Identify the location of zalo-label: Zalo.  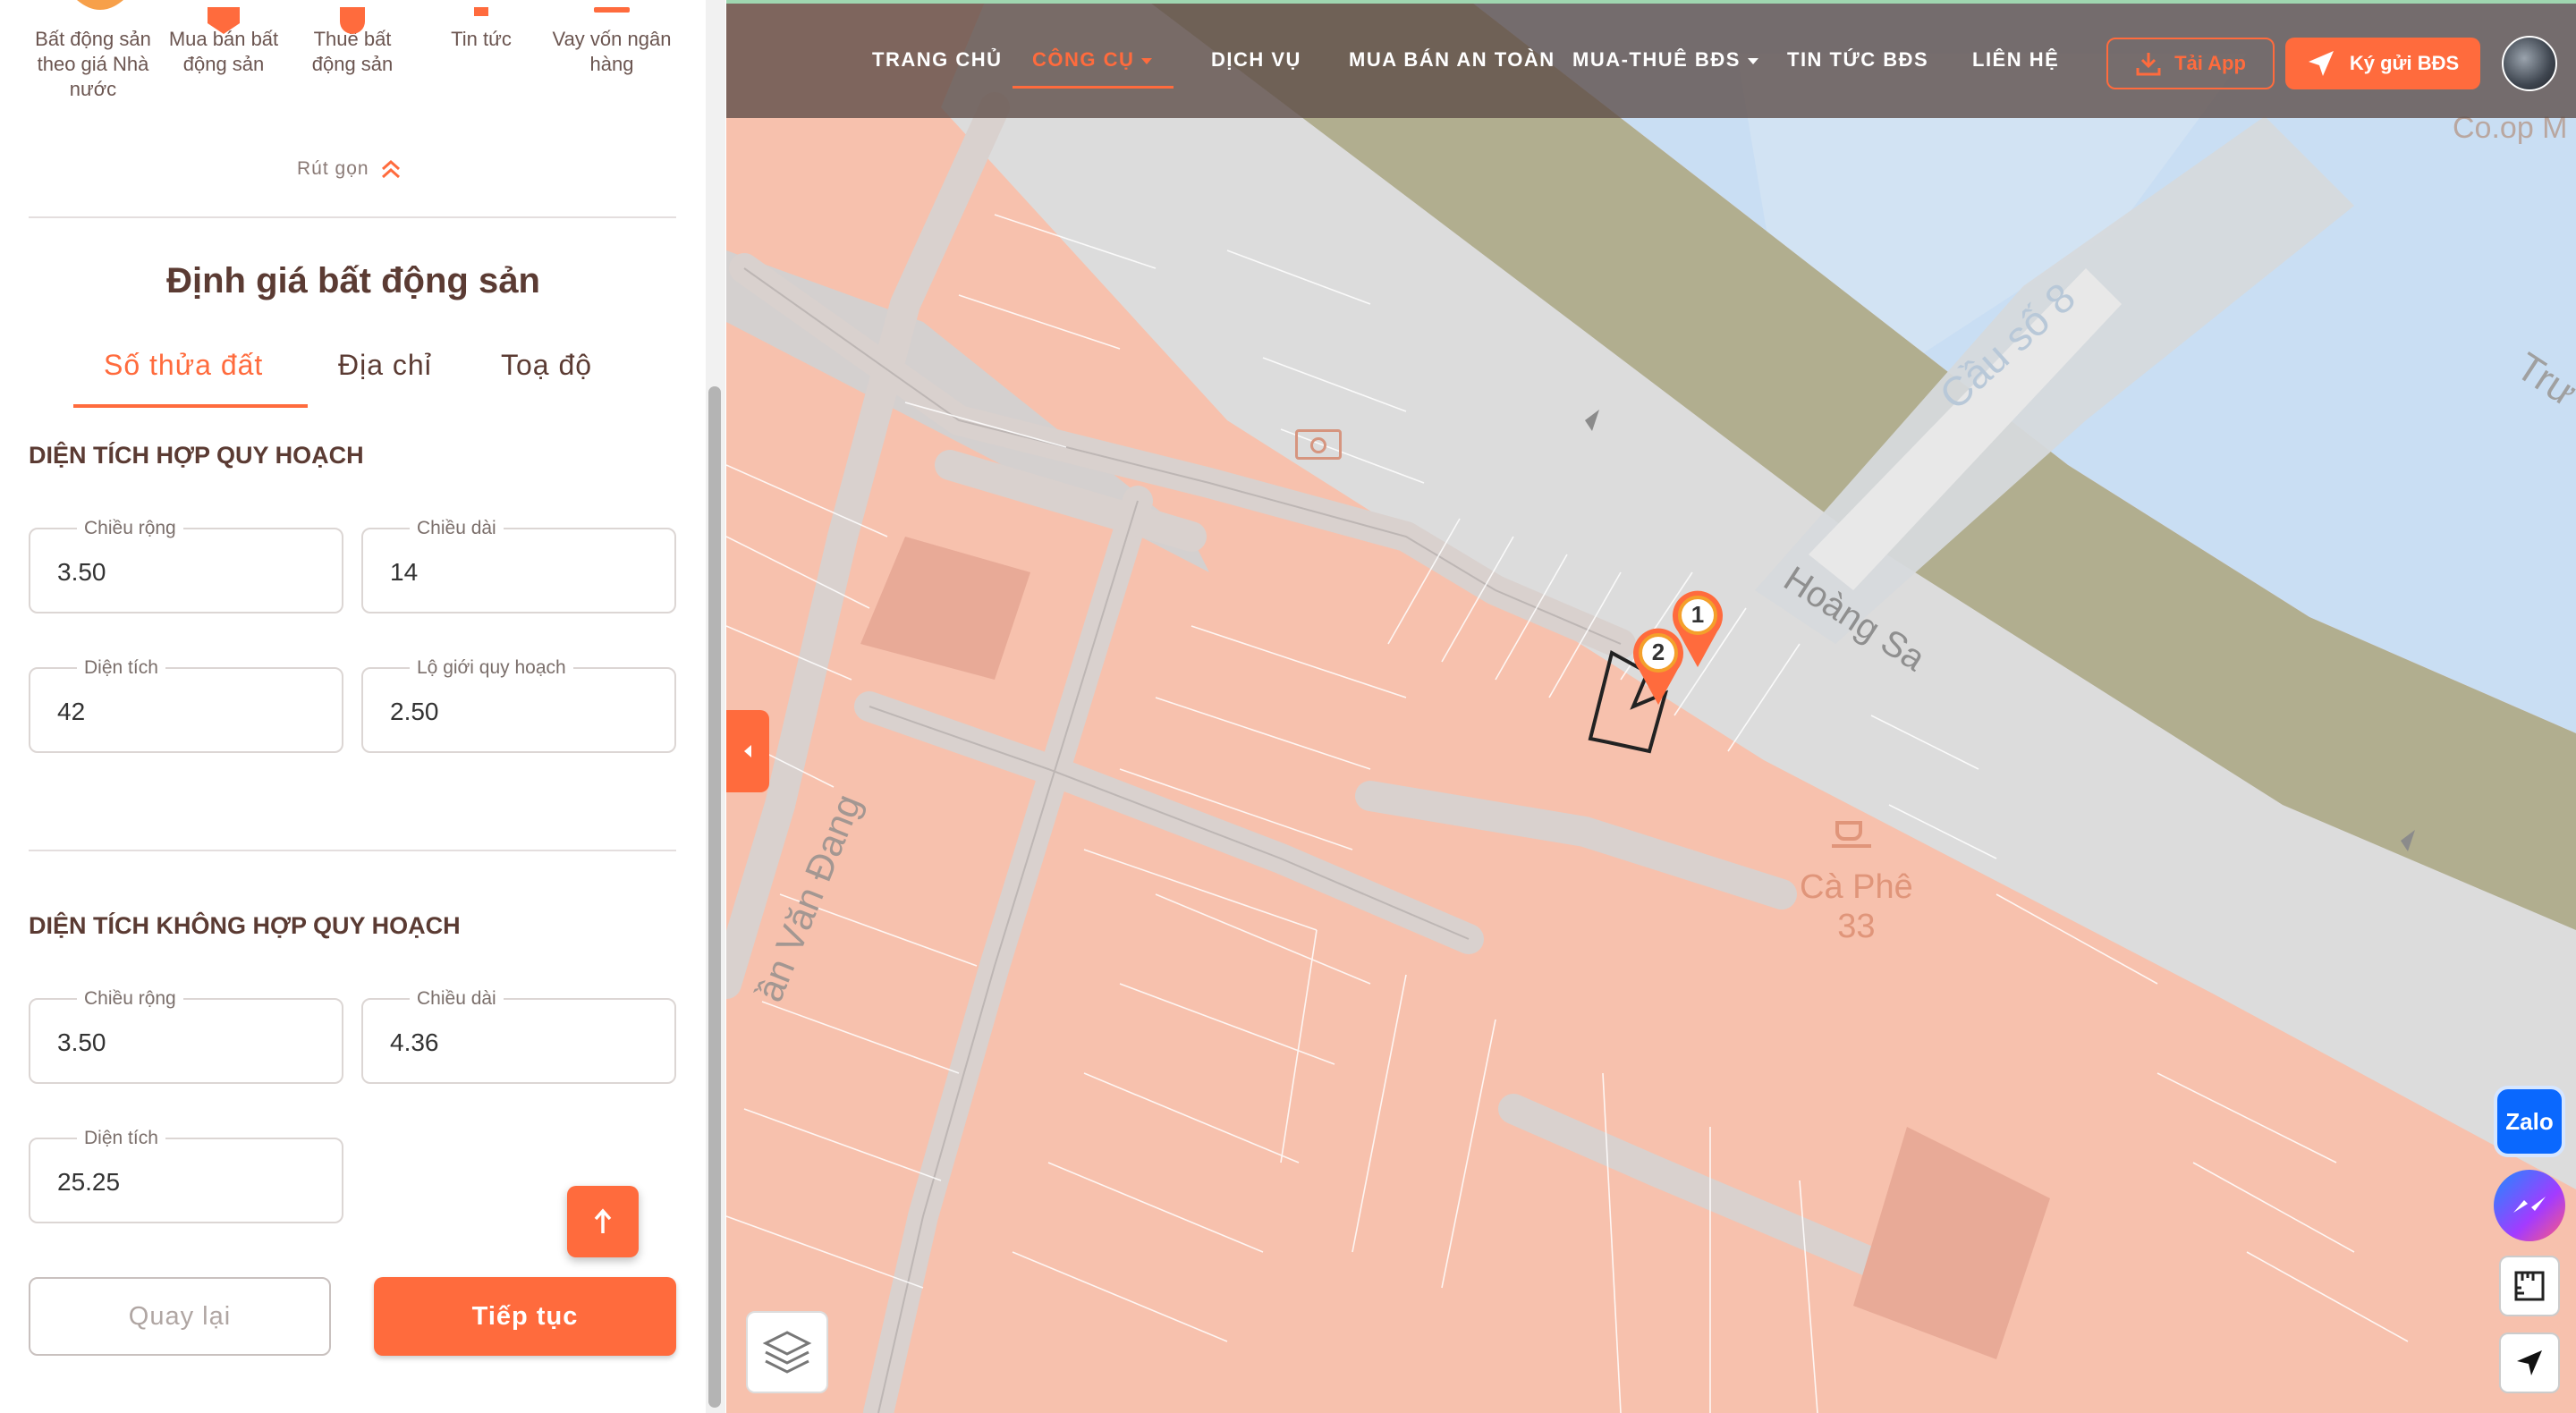
(2529, 1121).